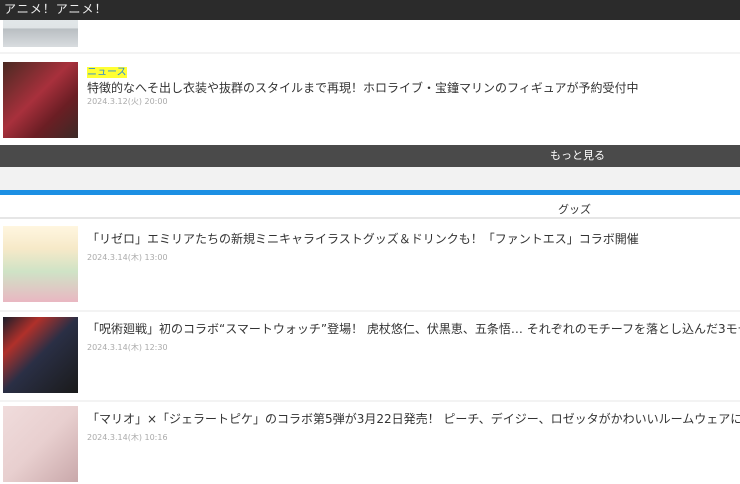 The height and width of the screenshot is (484, 740). What do you see at coordinates (370, 178) in the screenshot?
I see `spacer` at bounding box center [370, 178].